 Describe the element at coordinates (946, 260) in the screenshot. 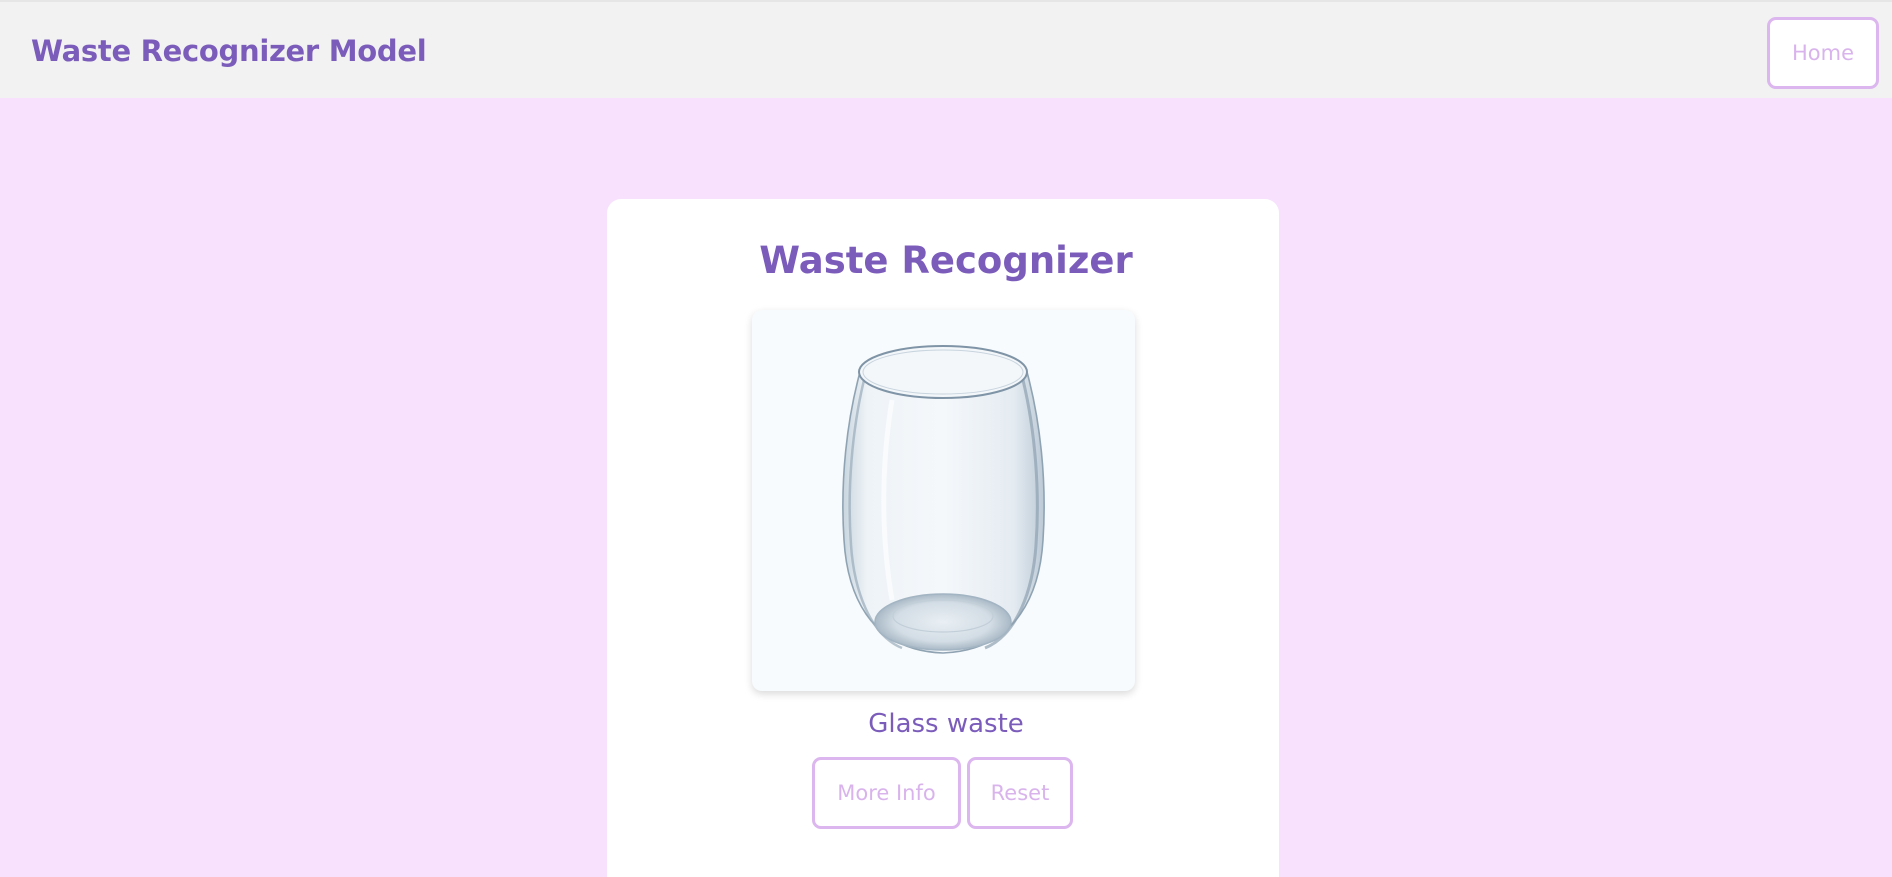

I see `card-title: Waste Recognizer` at that location.